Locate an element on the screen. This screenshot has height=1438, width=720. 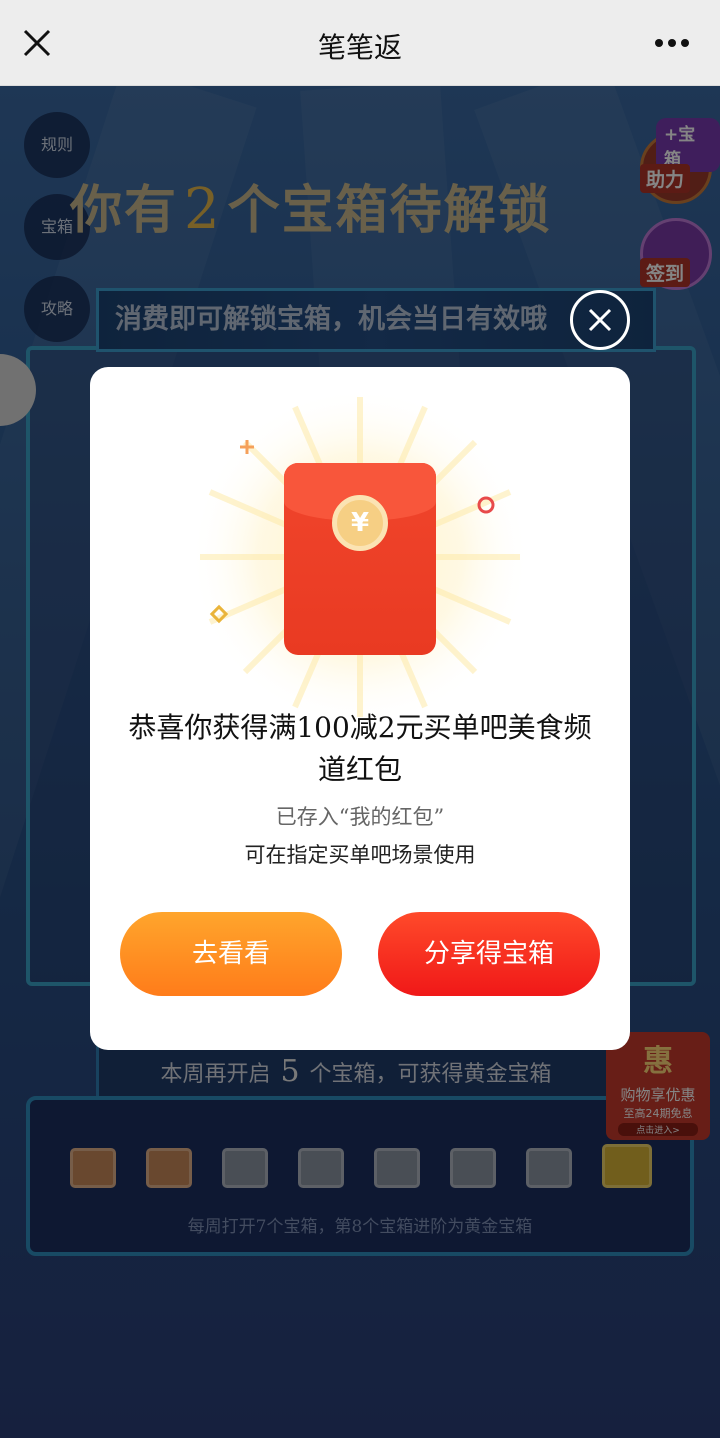
more-options-icon is located at coordinates (672, 43).